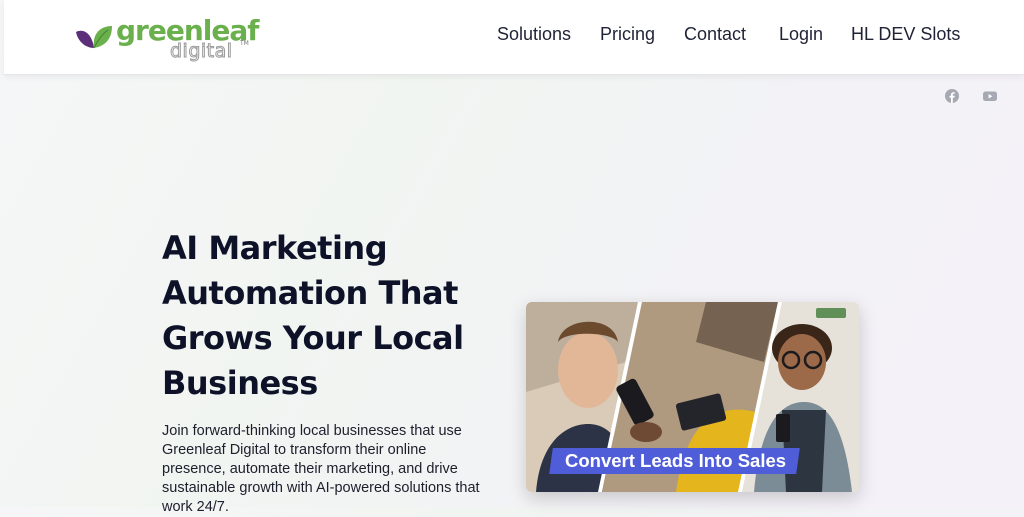 Image resolution: width=1024 pixels, height=517 pixels. Describe the element at coordinates (990, 95) in the screenshot. I see `youtube-icon` at that location.